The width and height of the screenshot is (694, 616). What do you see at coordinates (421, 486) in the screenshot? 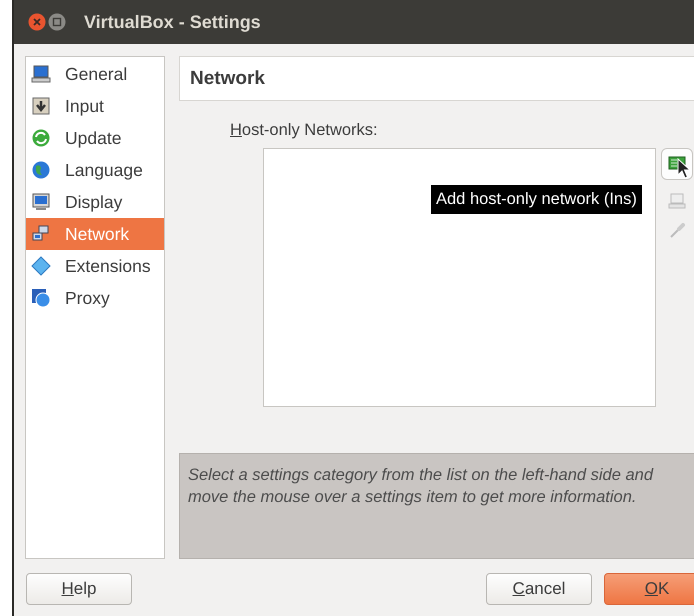
I see `info-text: Select a settings category from the list on the left-hand side and move the mouse over a settings item to get more information.` at bounding box center [421, 486].